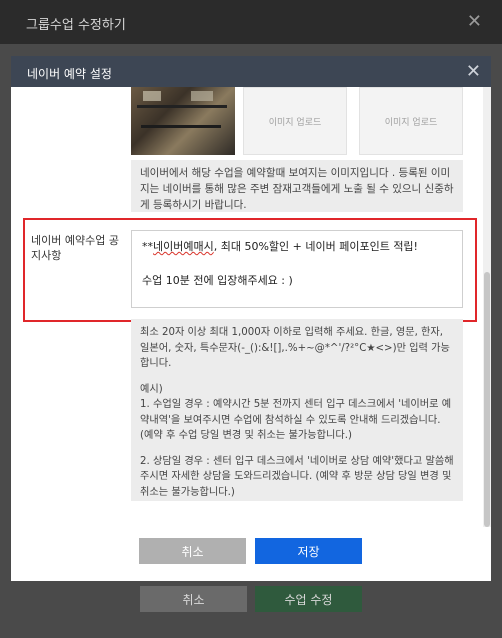  What do you see at coordinates (76, 25) in the screenshot?
I see `outer-modal-title: 그룹수업 수정하기` at bounding box center [76, 25].